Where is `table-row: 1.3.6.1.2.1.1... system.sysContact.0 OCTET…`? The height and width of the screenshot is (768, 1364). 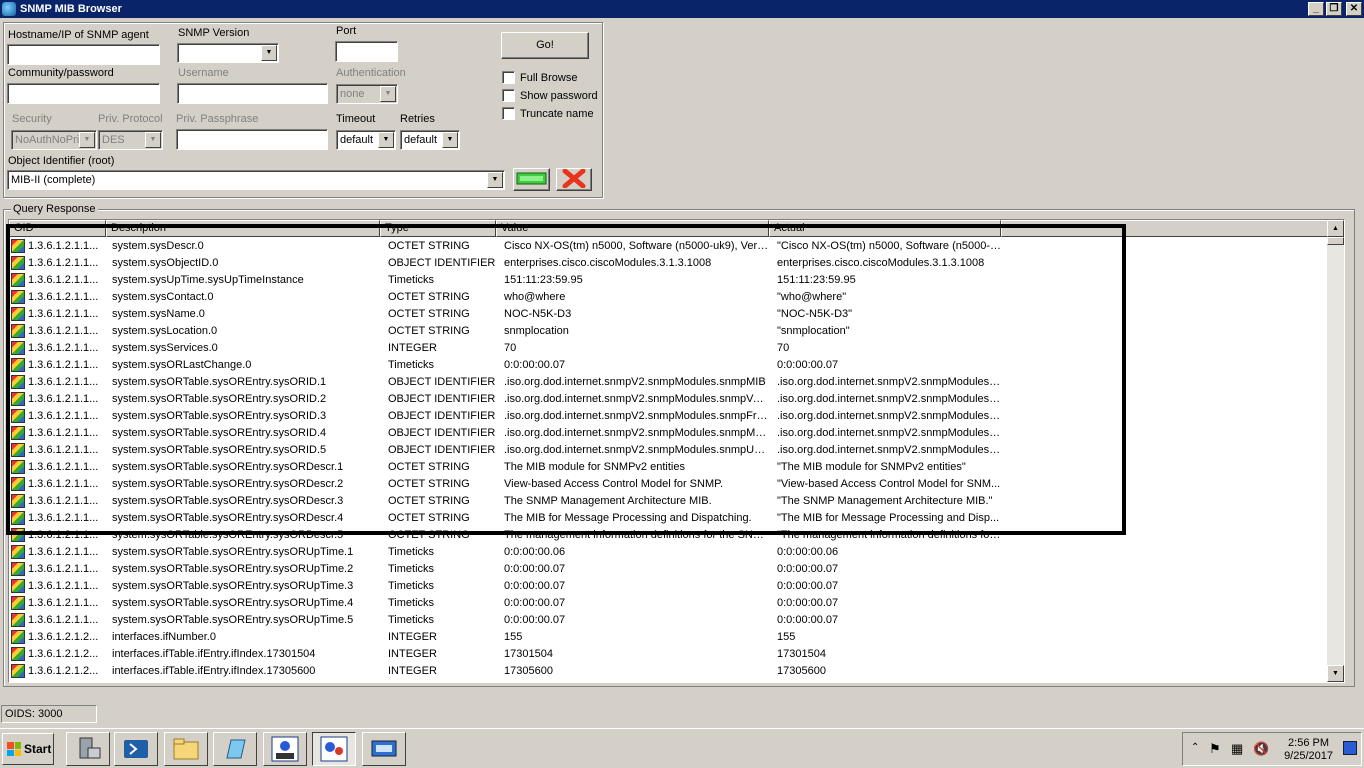 table-row: 1.3.6.1.2.1.1... system.sysContact.0 OCTET… is located at coordinates (669, 296).